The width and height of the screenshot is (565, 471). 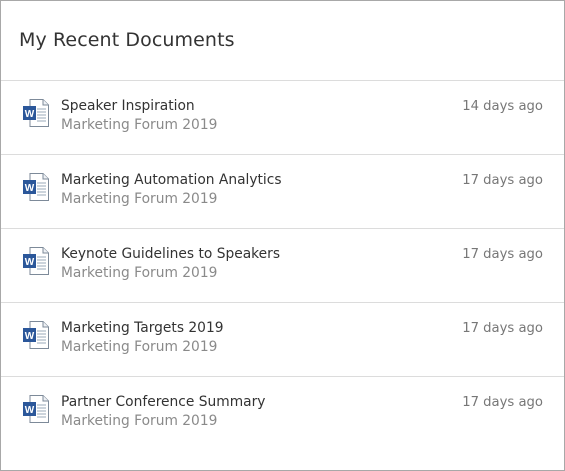 I want to click on document-text: Speaker Inspiration Marketing Forum 2019, so click(x=139, y=116).